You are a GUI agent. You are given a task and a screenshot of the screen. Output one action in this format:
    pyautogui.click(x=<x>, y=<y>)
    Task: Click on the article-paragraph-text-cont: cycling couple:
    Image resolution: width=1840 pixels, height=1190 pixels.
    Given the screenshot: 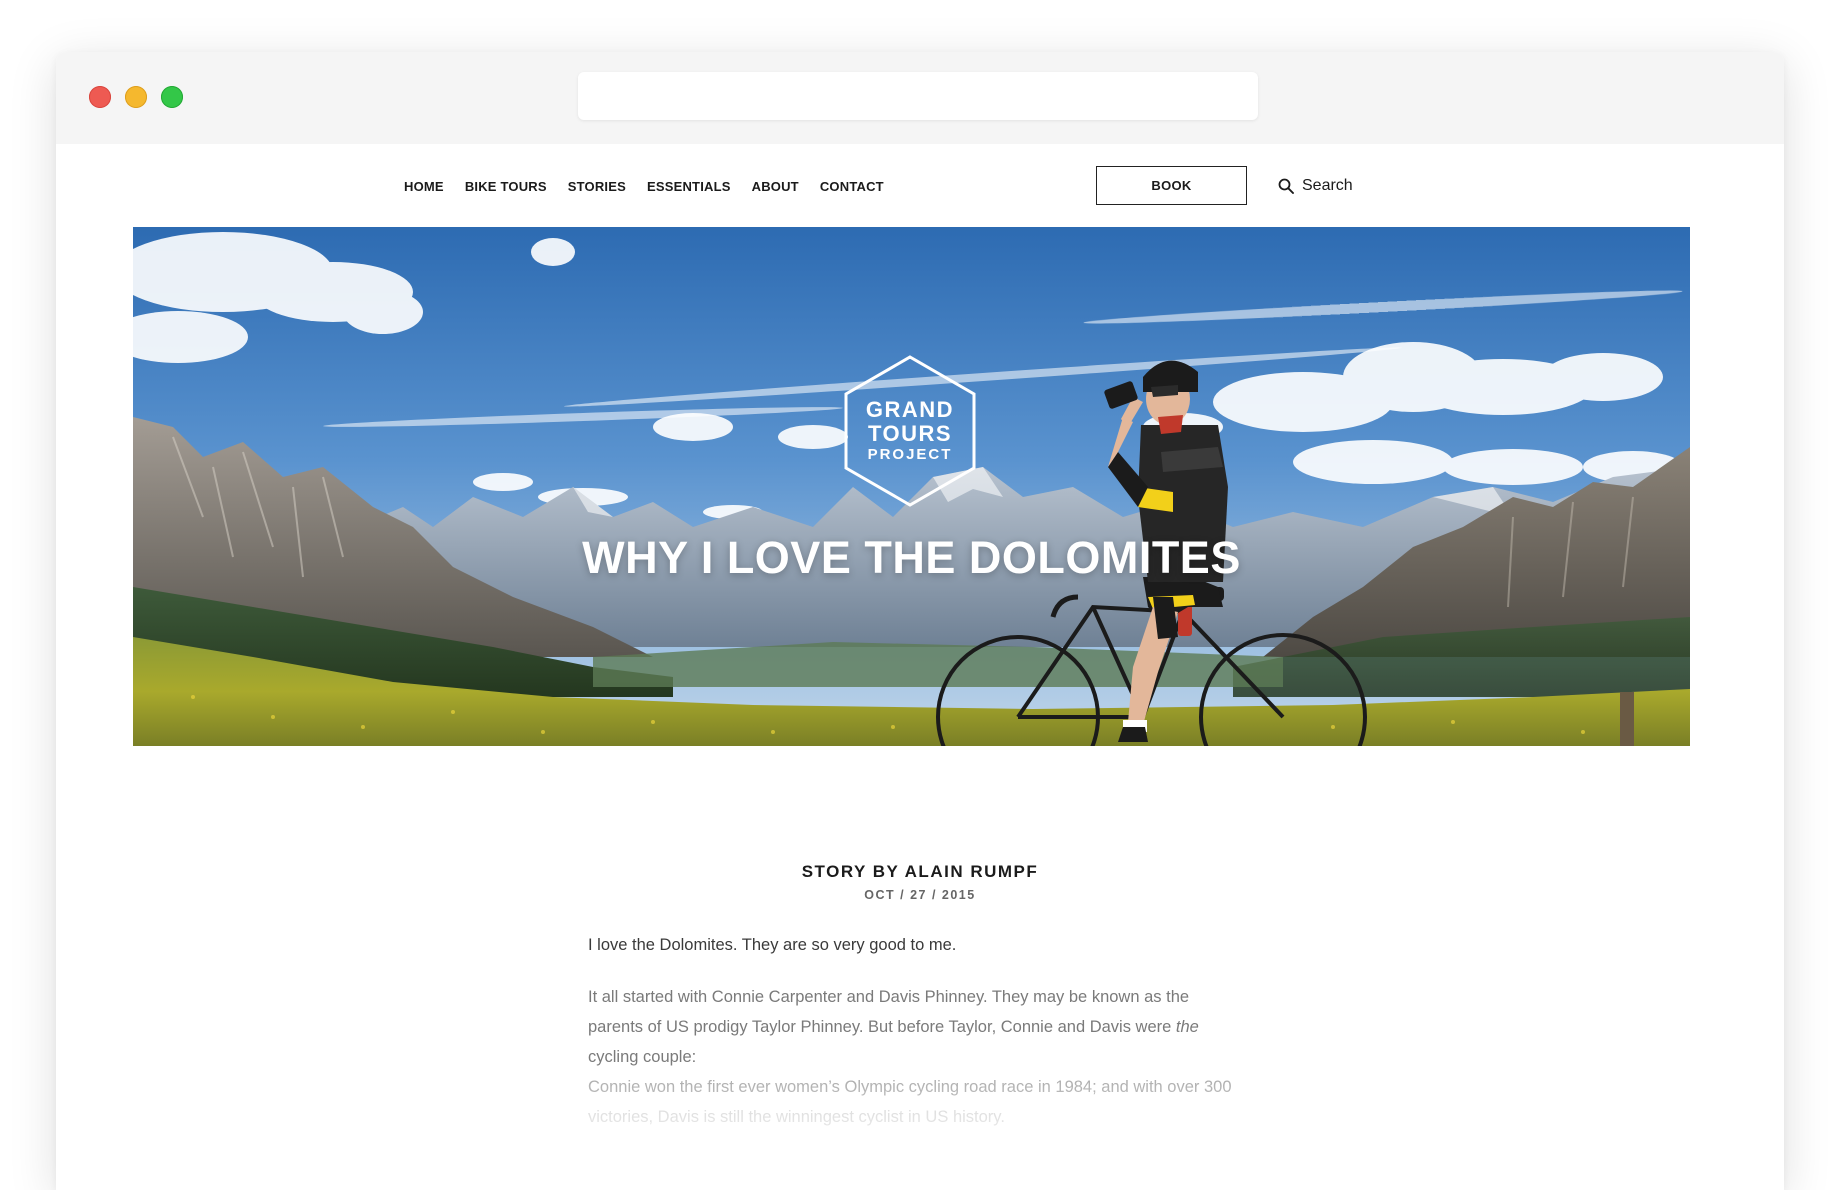 What is the action you would take?
    pyautogui.click(x=642, y=1057)
    